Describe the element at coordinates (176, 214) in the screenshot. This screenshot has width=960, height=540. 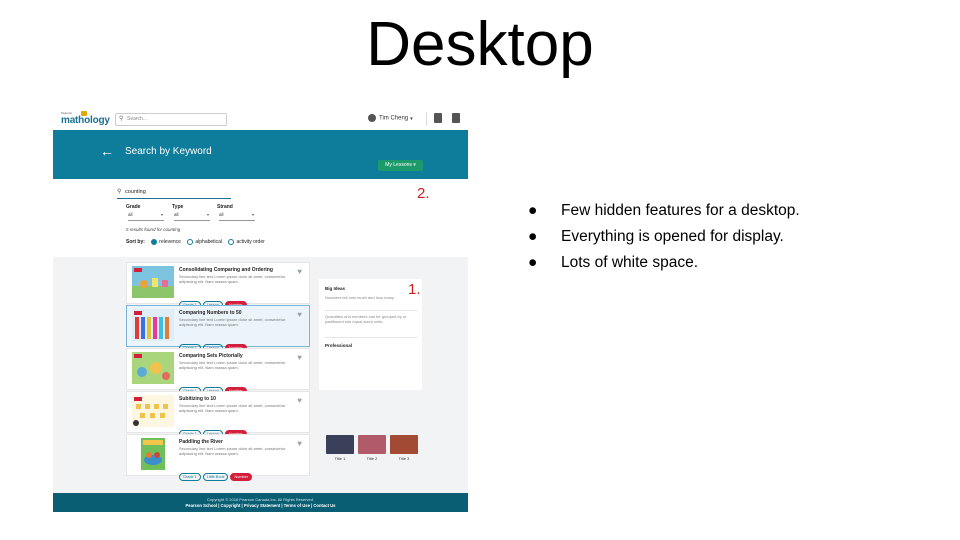
I see `type-select-value: all` at that location.